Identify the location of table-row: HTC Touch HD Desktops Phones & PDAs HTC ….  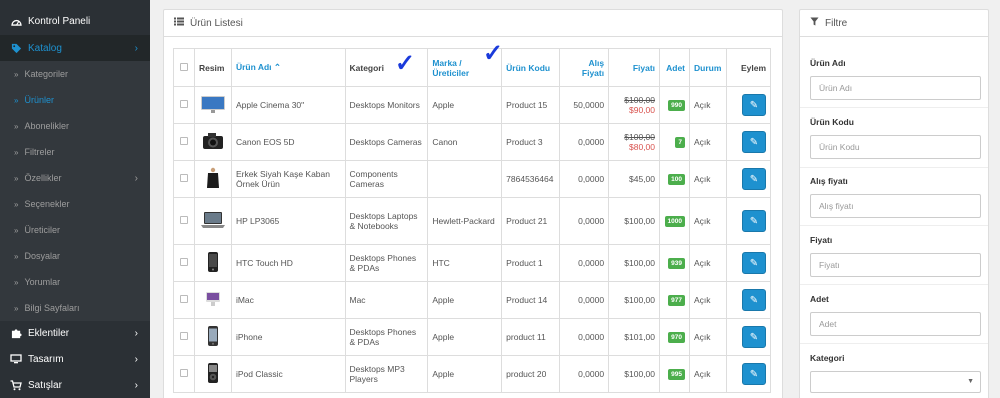
(472, 263).